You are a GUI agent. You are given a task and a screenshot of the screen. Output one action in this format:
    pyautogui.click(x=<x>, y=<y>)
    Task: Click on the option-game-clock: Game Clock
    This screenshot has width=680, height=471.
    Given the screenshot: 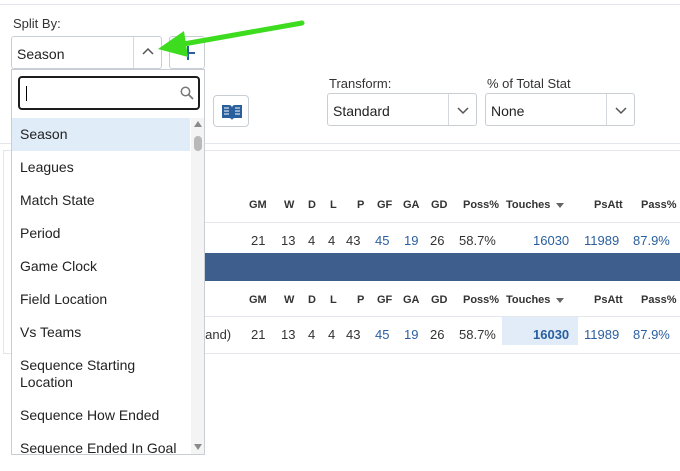 What is the action you would take?
    pyautogui.click(x=101, y=266)
    